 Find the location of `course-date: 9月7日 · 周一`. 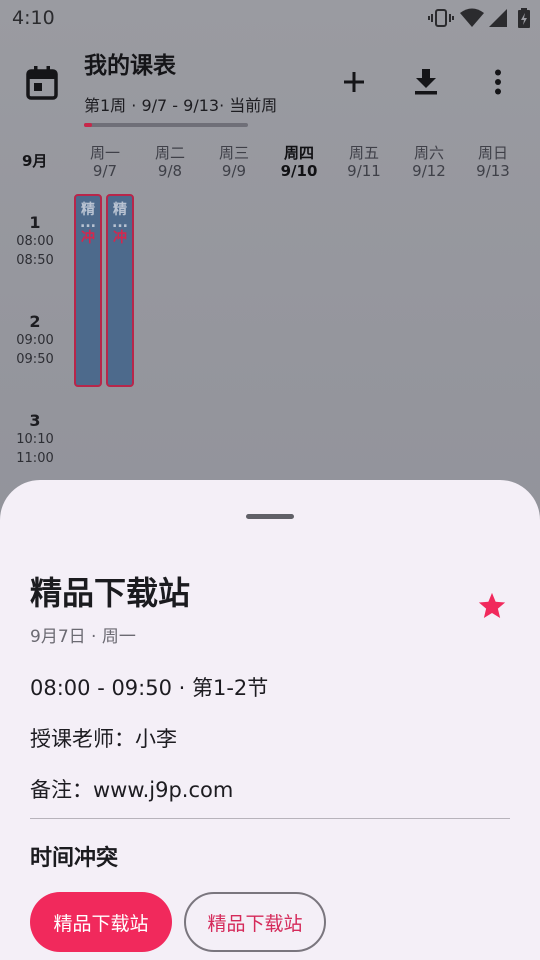

course-date: 9月7日 · 周一 is located at coordinates (83, 637).